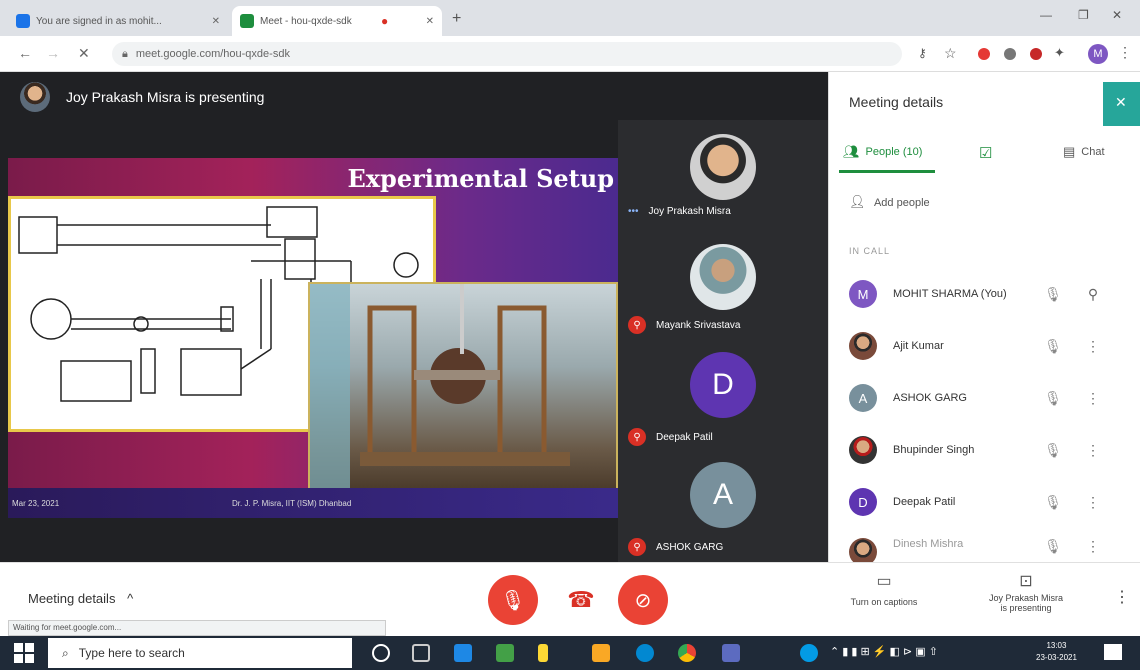 This screenshot has height=670, width=1140. Describe the element at coordinates (1083, 15) in the screenshot. I see `maximize-icon: ❐` at that location.